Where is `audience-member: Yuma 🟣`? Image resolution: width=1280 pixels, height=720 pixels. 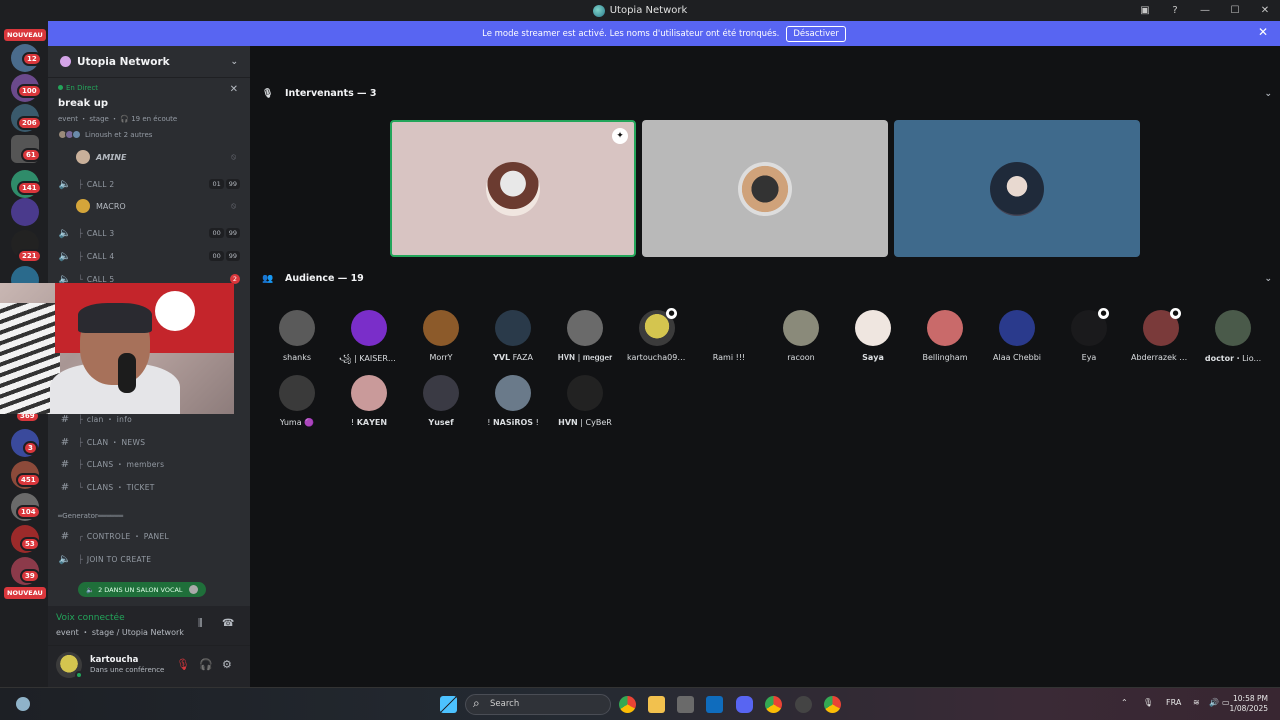
audience-member: Yuma 🟣 is located at coordinates (297, 401).